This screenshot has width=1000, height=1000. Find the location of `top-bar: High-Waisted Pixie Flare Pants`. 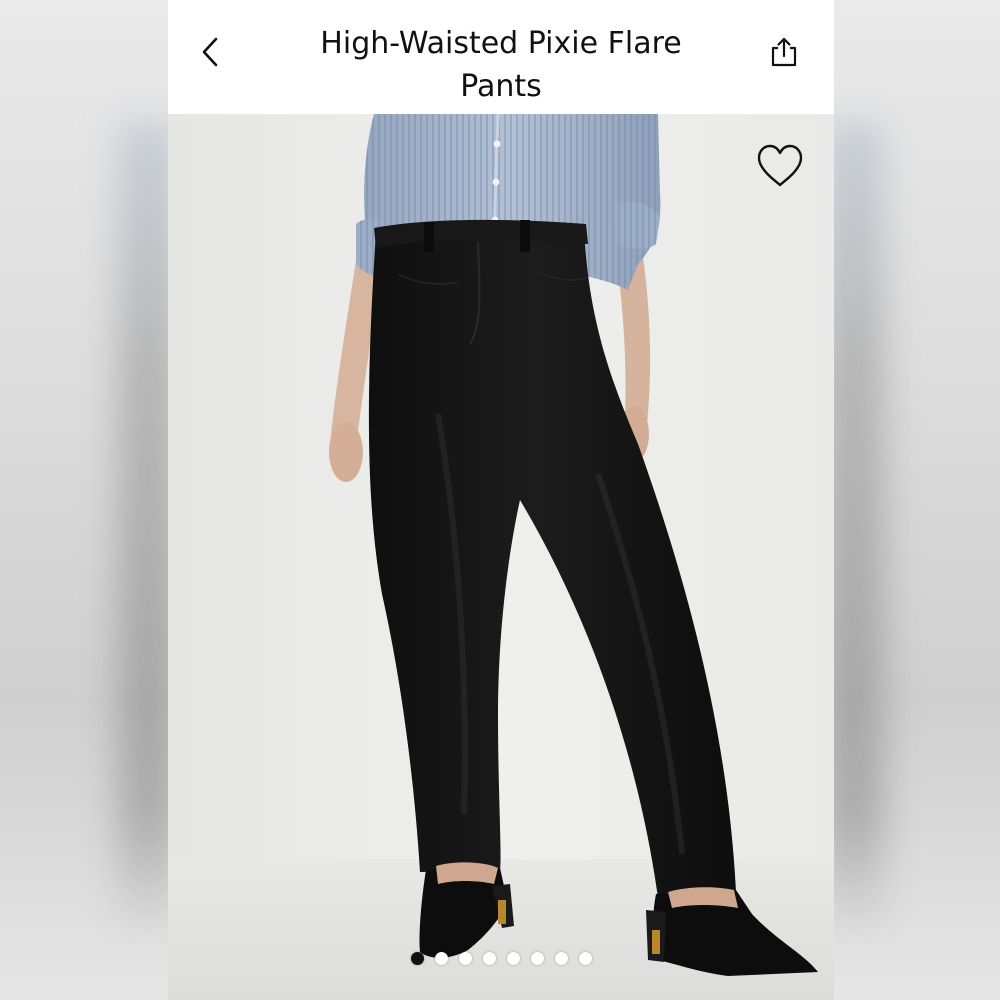

top-bar: High-Waisted Pixie Flare Pants is located at coordinates (501, 57).